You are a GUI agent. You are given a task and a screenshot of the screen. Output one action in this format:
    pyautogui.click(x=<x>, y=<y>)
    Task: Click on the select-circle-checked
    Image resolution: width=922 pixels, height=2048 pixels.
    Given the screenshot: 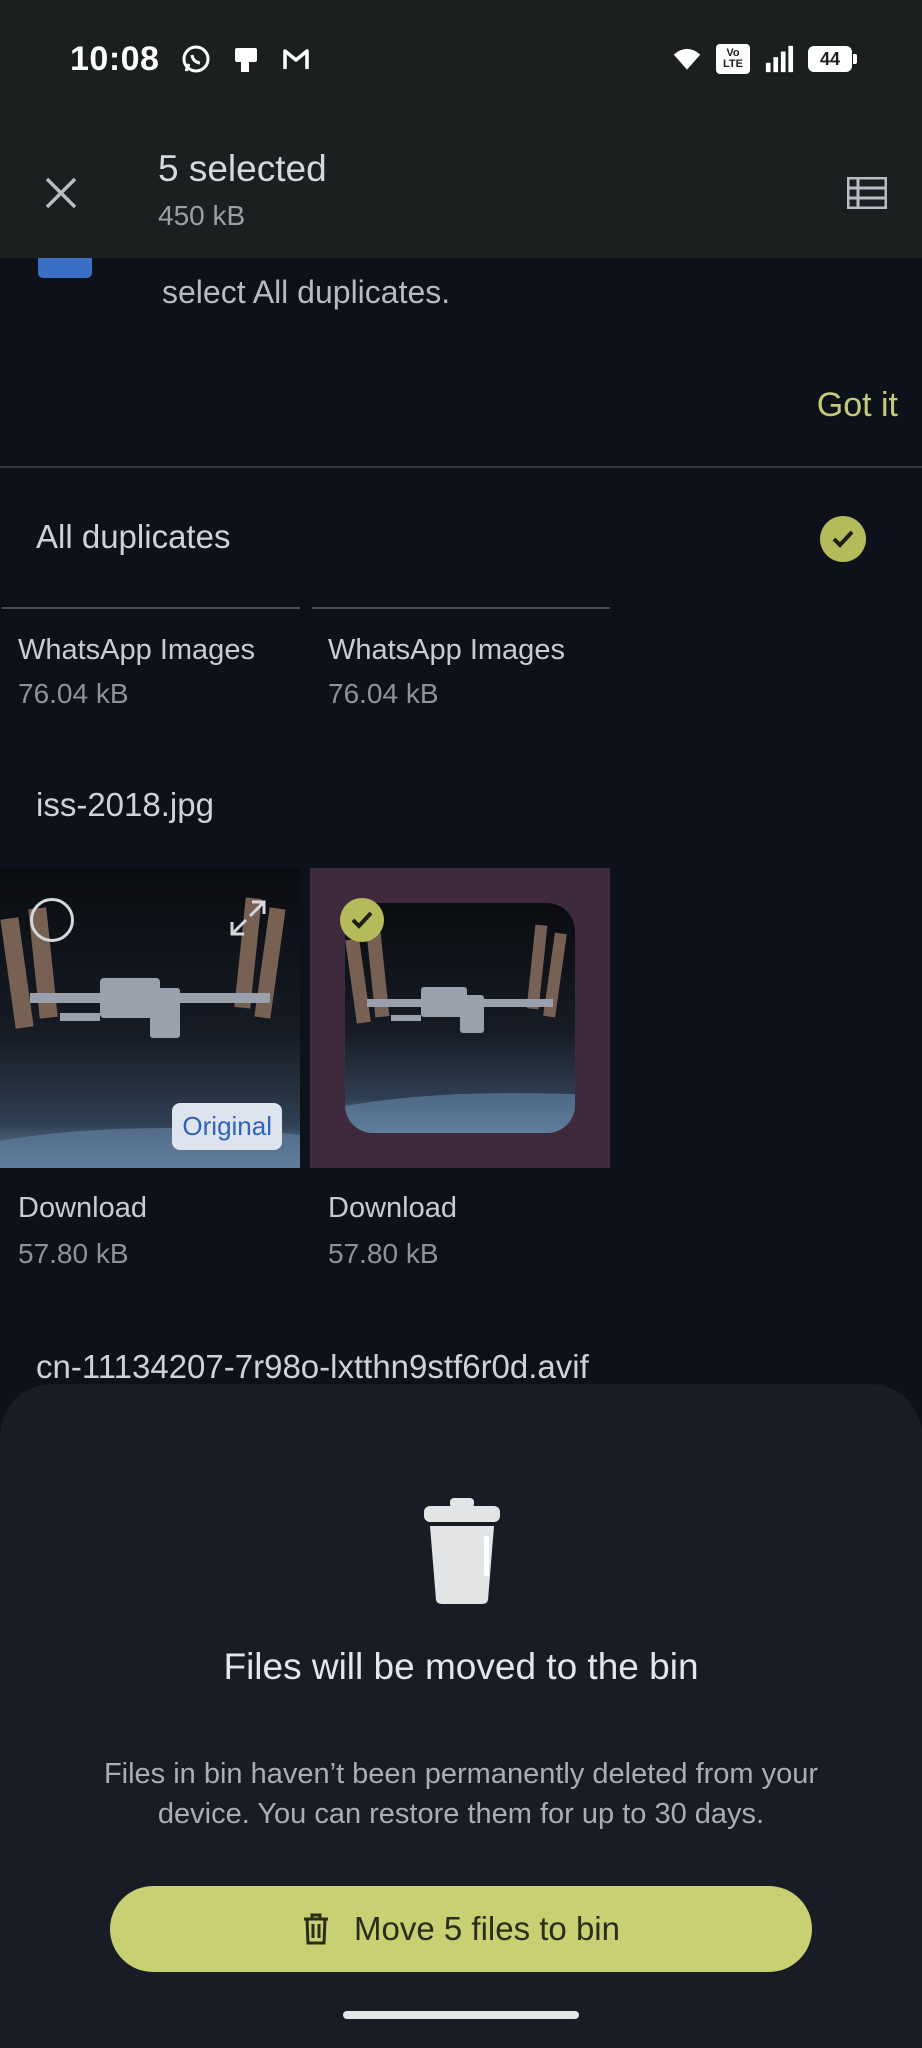 What is the action you would take?
    pyautogui.click(x=362, y=920)
    